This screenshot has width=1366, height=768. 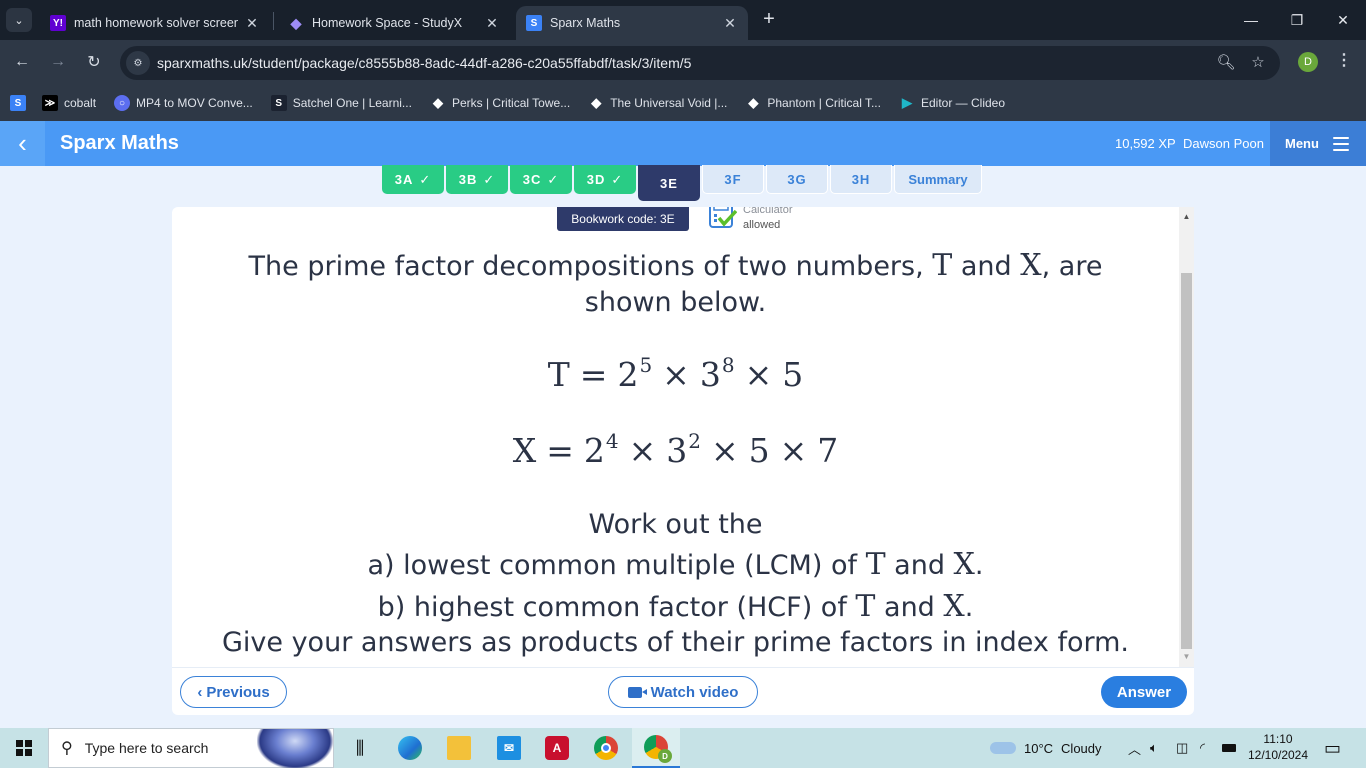 I want to click on back-arrow-icon: ←, so click(x=22, y=62).